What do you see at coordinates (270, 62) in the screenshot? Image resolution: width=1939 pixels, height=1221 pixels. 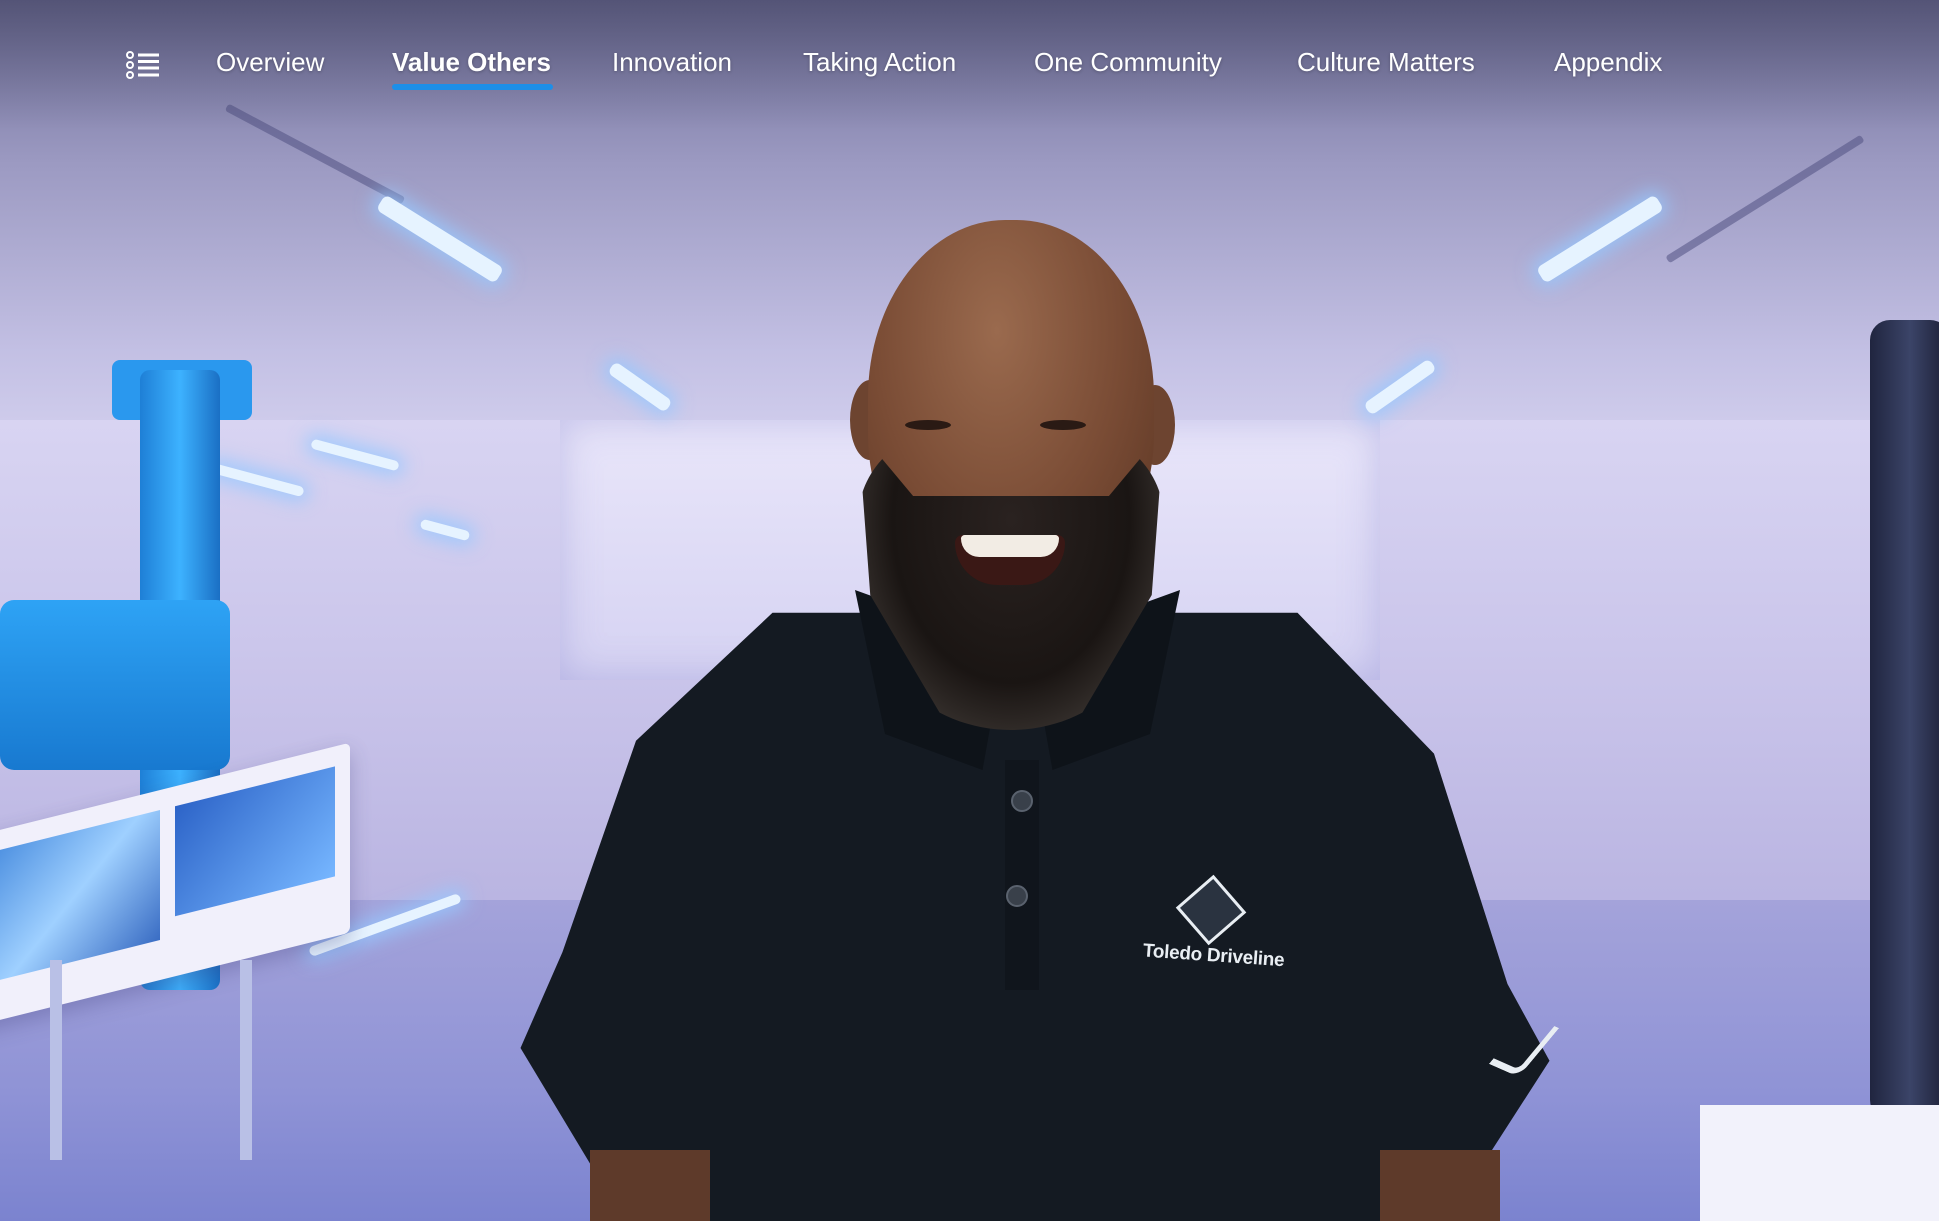 I see `nav-item-overview: Overview` at bounding box center [270, 62].